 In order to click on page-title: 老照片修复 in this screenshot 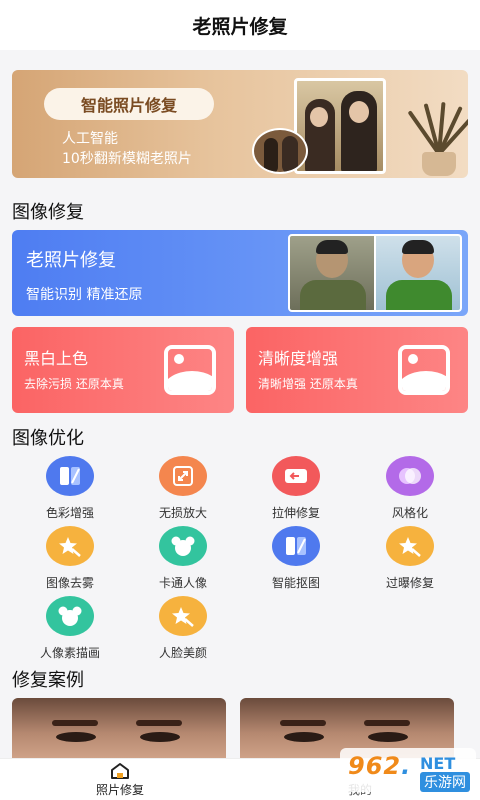, I will do `click(240, 26)`.